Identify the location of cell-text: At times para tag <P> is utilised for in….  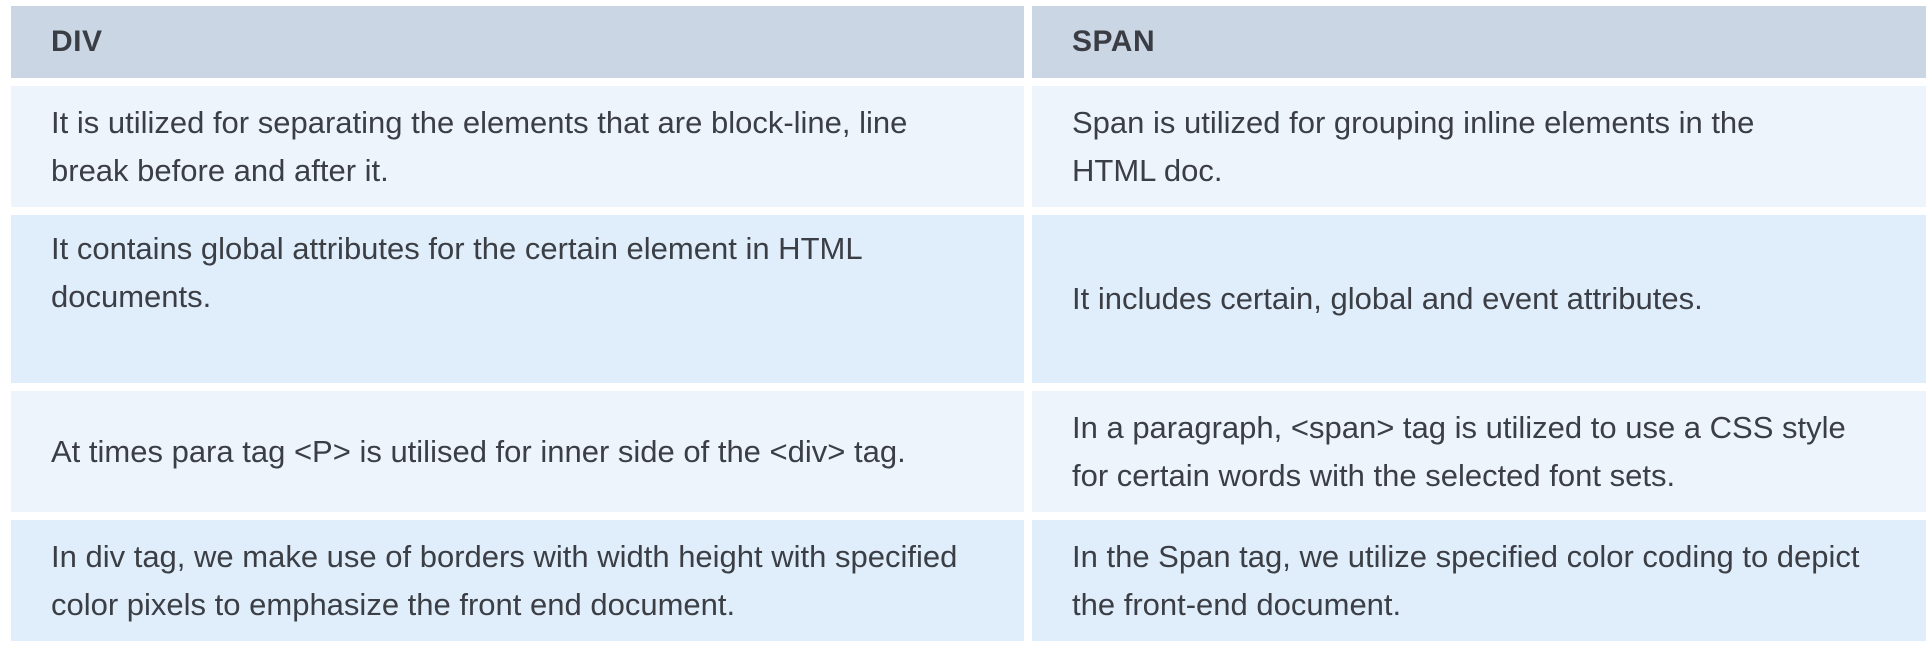
(478, 451).